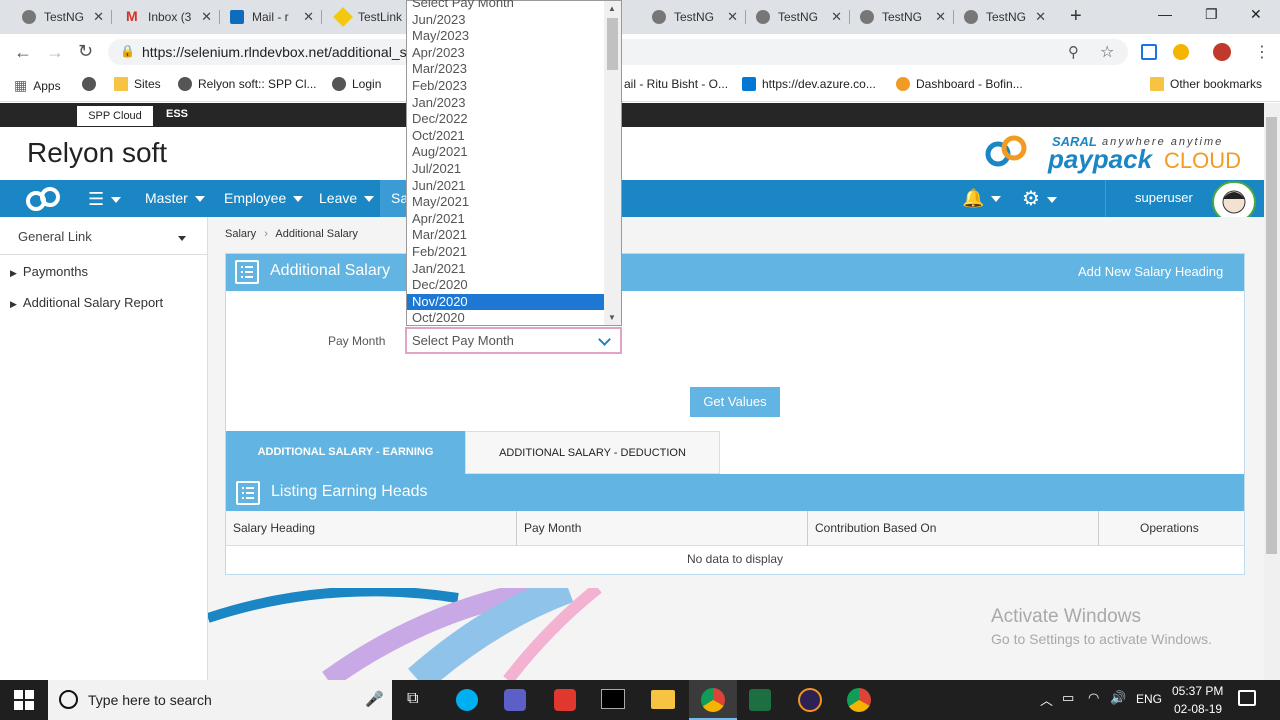 This screenshot has height=720, width=1280. I want to click on nav-employee: Employee, so click(264, 198).